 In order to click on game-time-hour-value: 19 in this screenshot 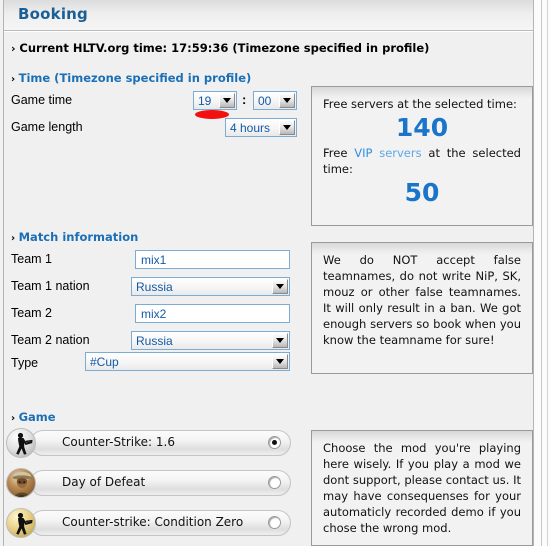, I will do `click(205, 100)`.